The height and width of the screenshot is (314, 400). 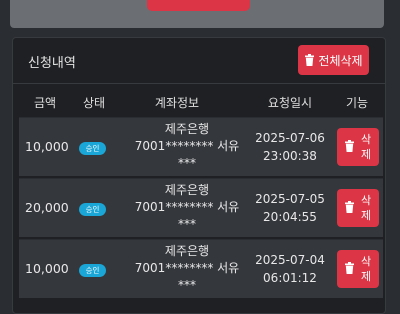 I want to click on request-date: 2025-07-04, so click(x=290, y=260).